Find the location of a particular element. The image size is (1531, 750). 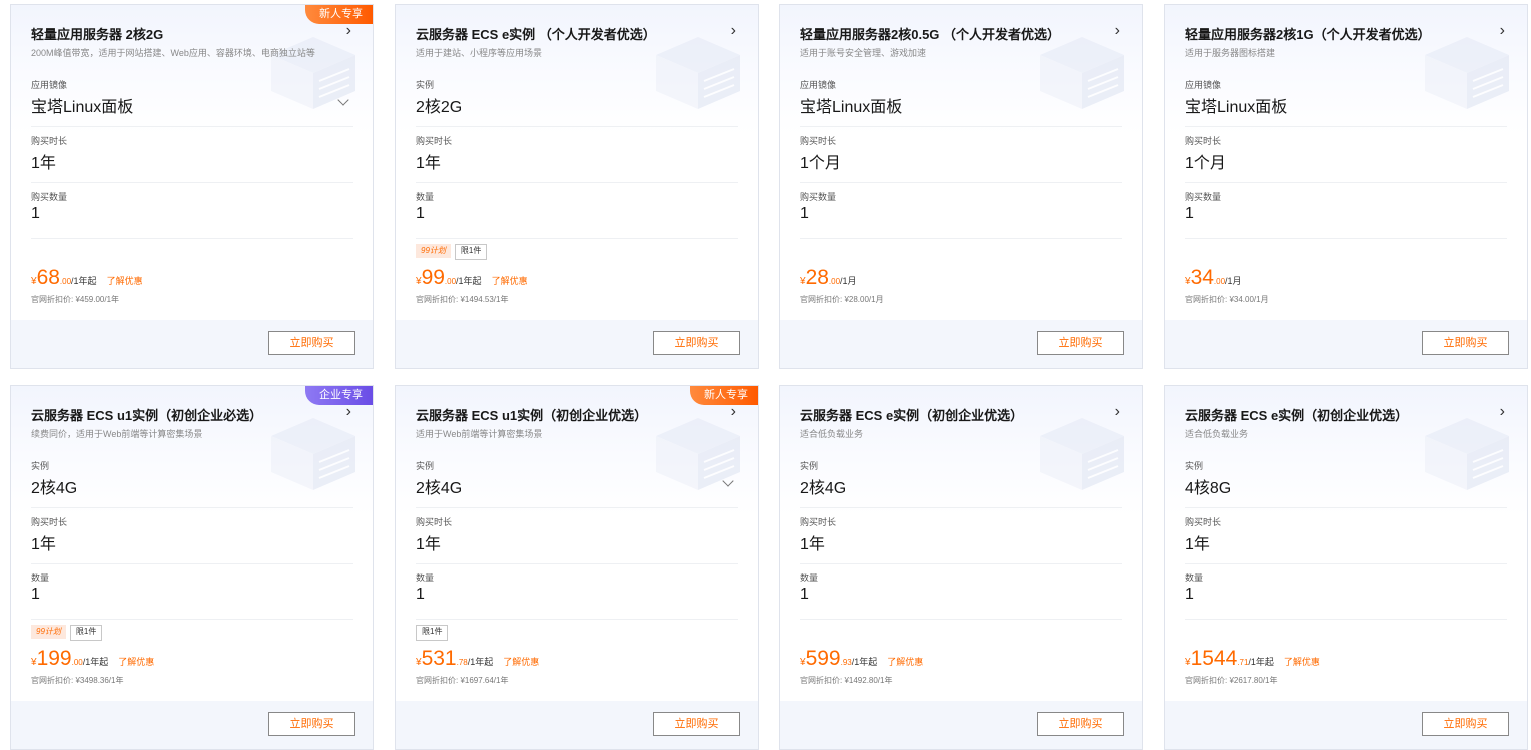

product-title: 轻量应用服务器 2核2G is located at coordinates (97, 33).